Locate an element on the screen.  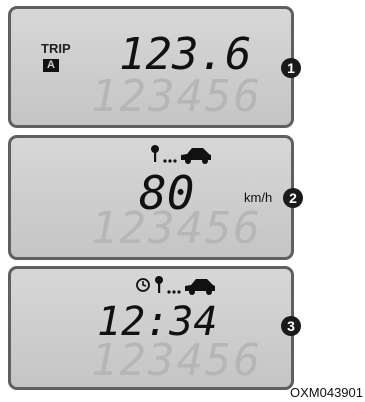
speed-value: 80 is located at coordinates (167, 193).